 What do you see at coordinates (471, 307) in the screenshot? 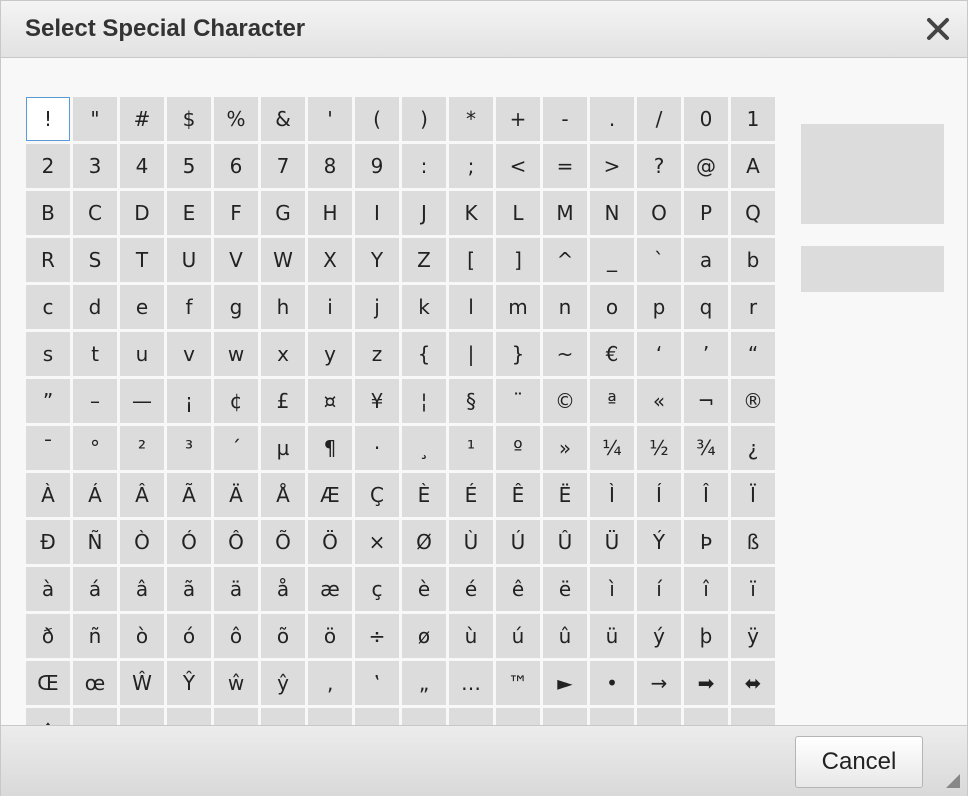
I see `character-cell: l` at bounding box center [471, 307].